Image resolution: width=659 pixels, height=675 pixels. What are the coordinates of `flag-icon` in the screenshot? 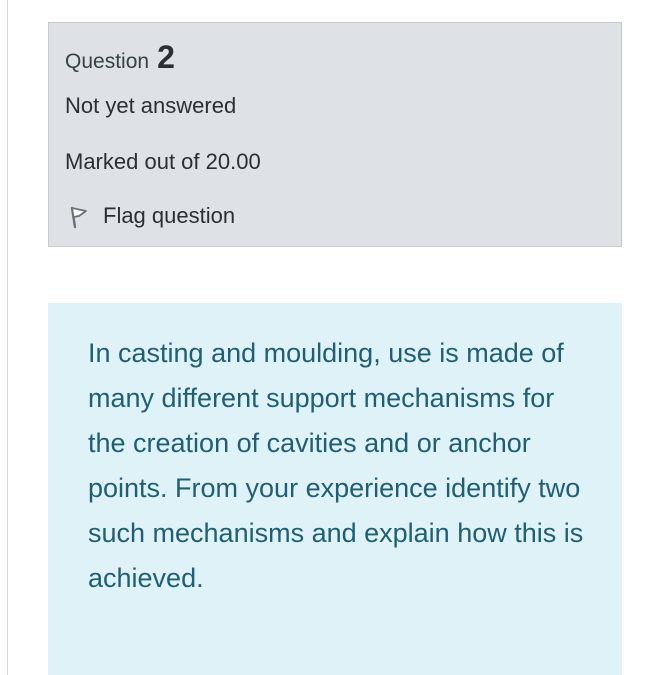 It's located at (78, 216).